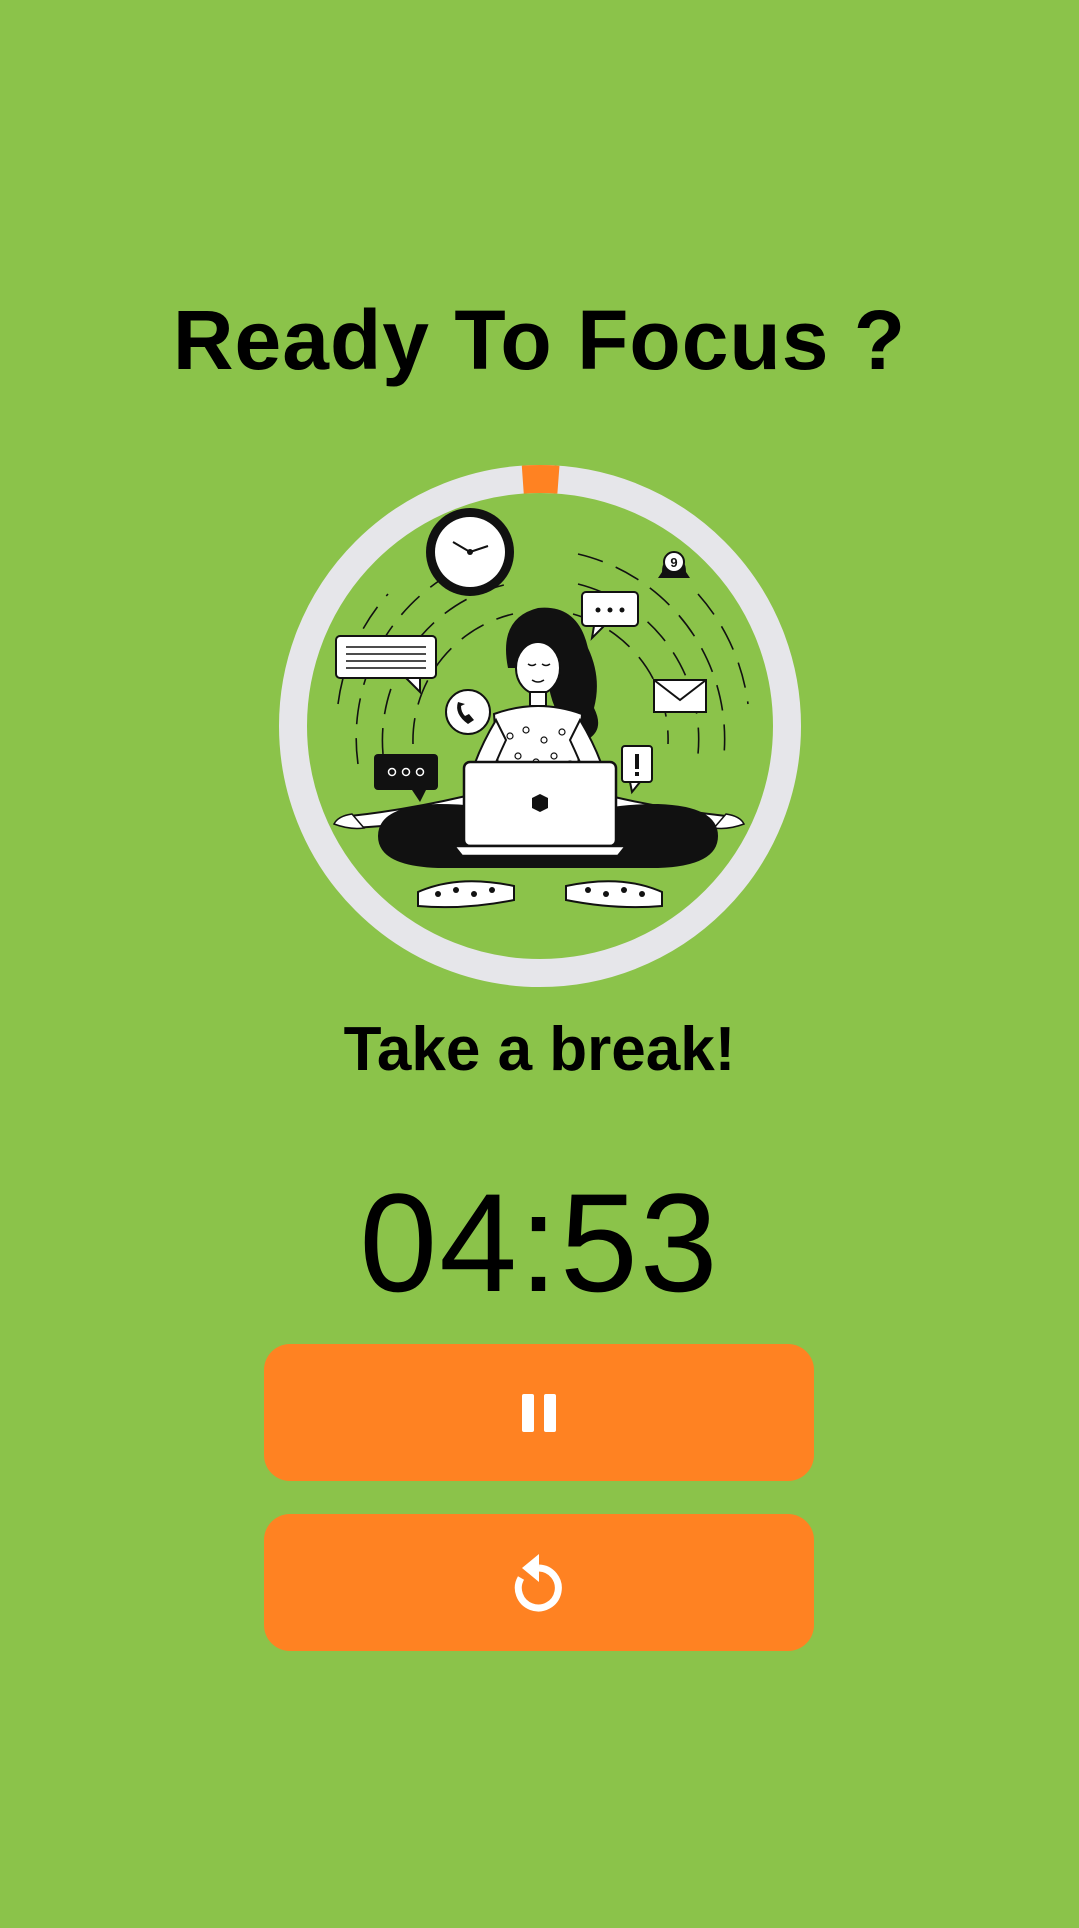  What do you see at coordinates (680, 696) in the screenshot?
I see `envelope-icon` at bounding box center [680, 696].